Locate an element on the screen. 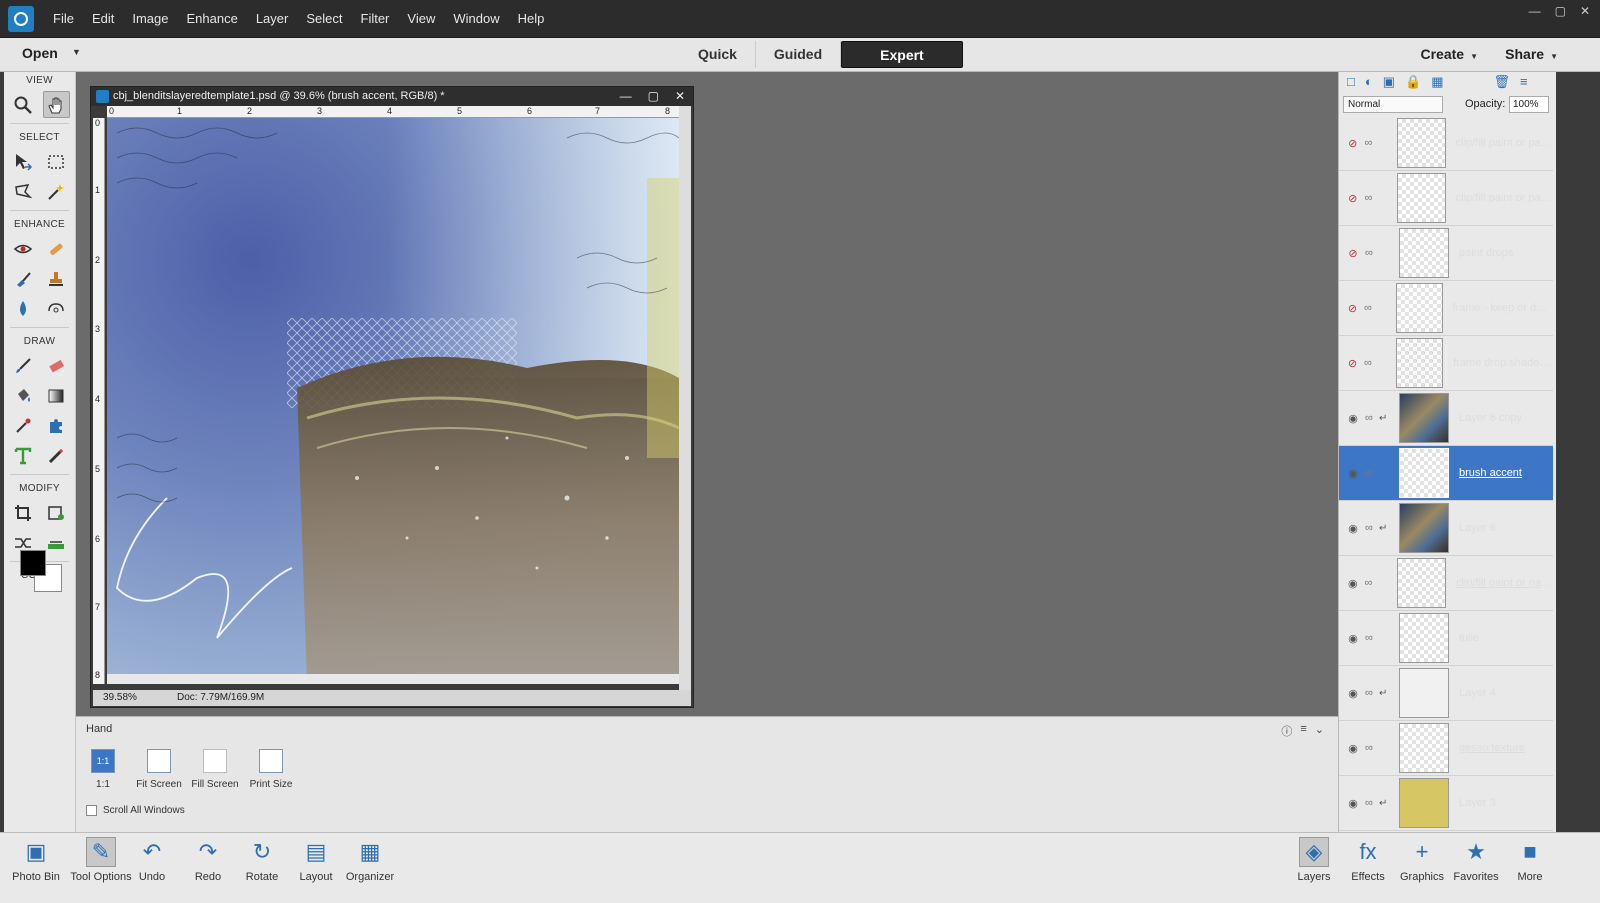 This screenshot has height=903, width=1600. recompose-tool is located at coordinates (56, 512).